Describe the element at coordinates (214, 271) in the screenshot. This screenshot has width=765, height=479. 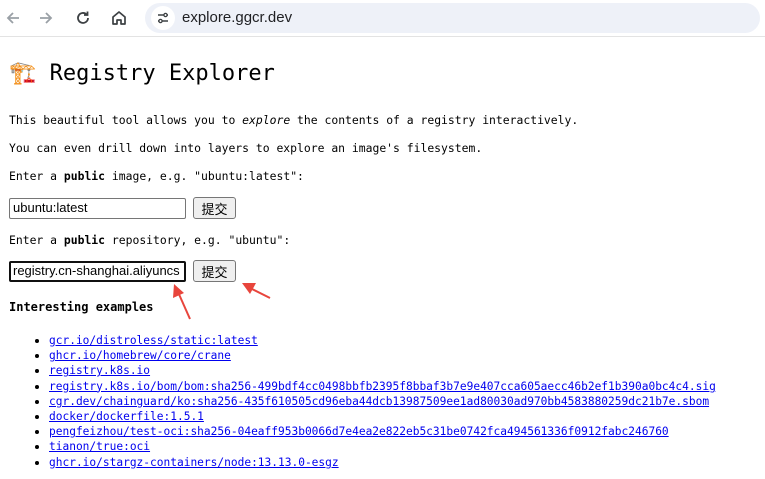
I see `repo-submit-button: 提交` at that location.